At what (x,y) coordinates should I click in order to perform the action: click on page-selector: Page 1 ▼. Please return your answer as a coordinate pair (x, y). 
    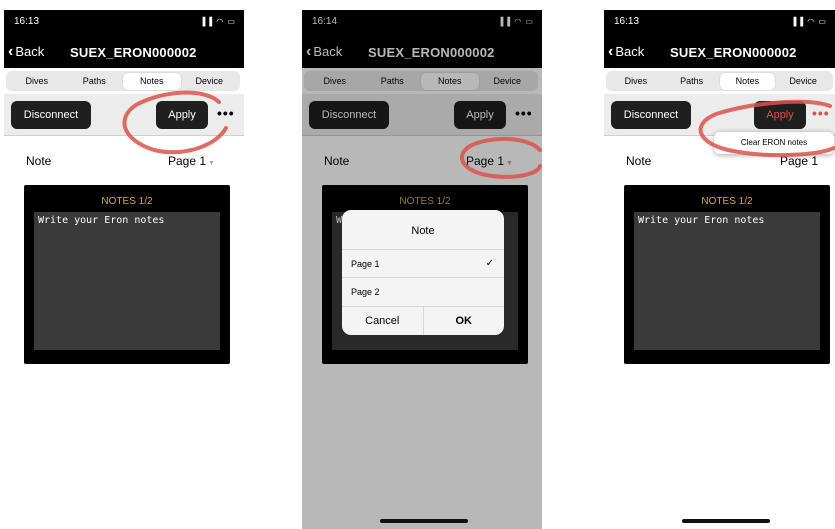
    Looking at the image, I should click on (191, 161).